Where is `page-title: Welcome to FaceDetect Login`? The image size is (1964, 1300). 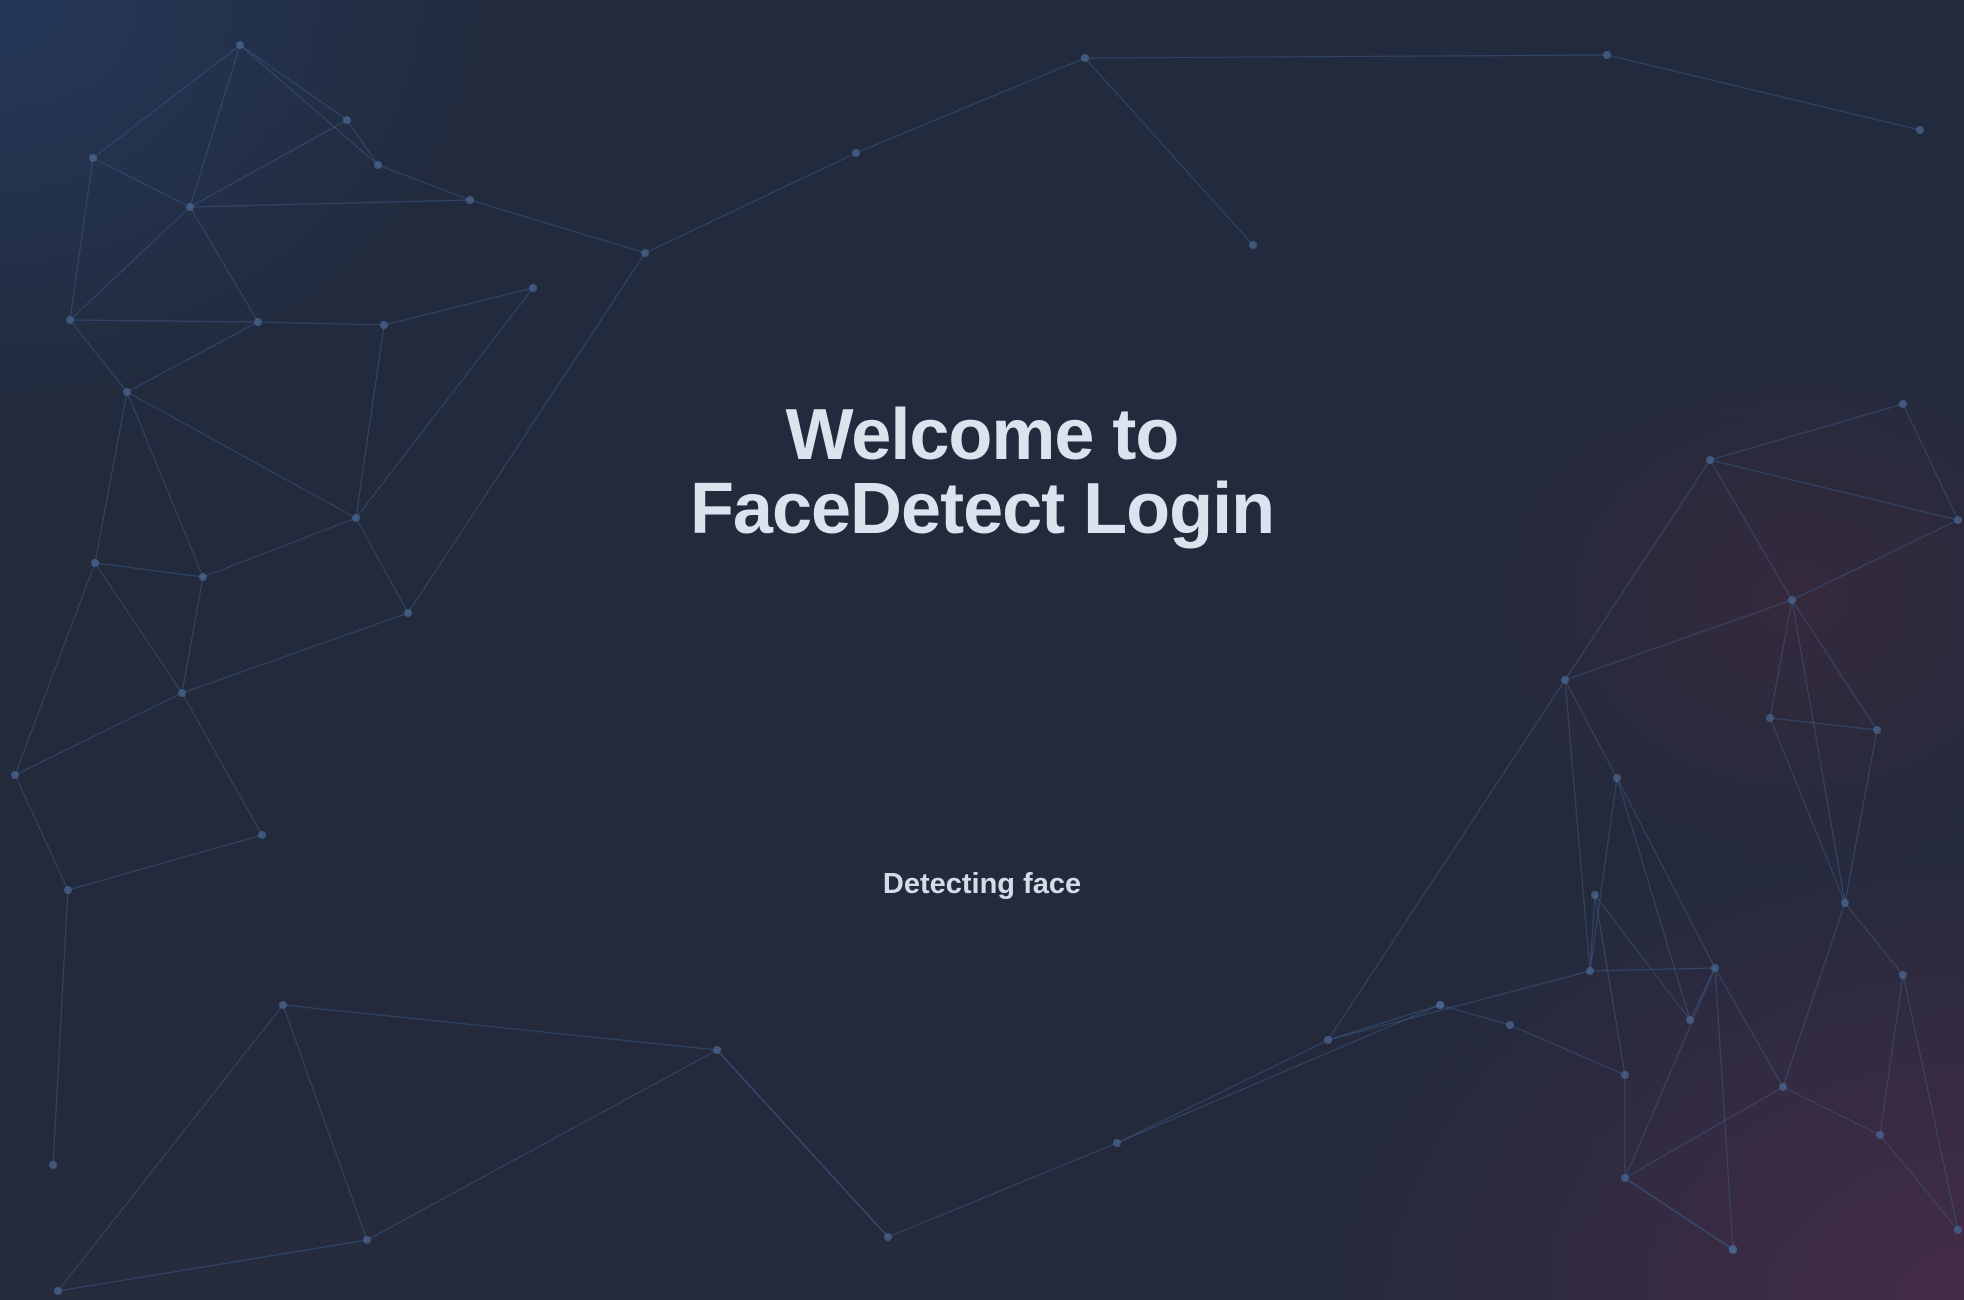 page-title: Welcome to FaceDetect Login is located at coordinates (982, 472).